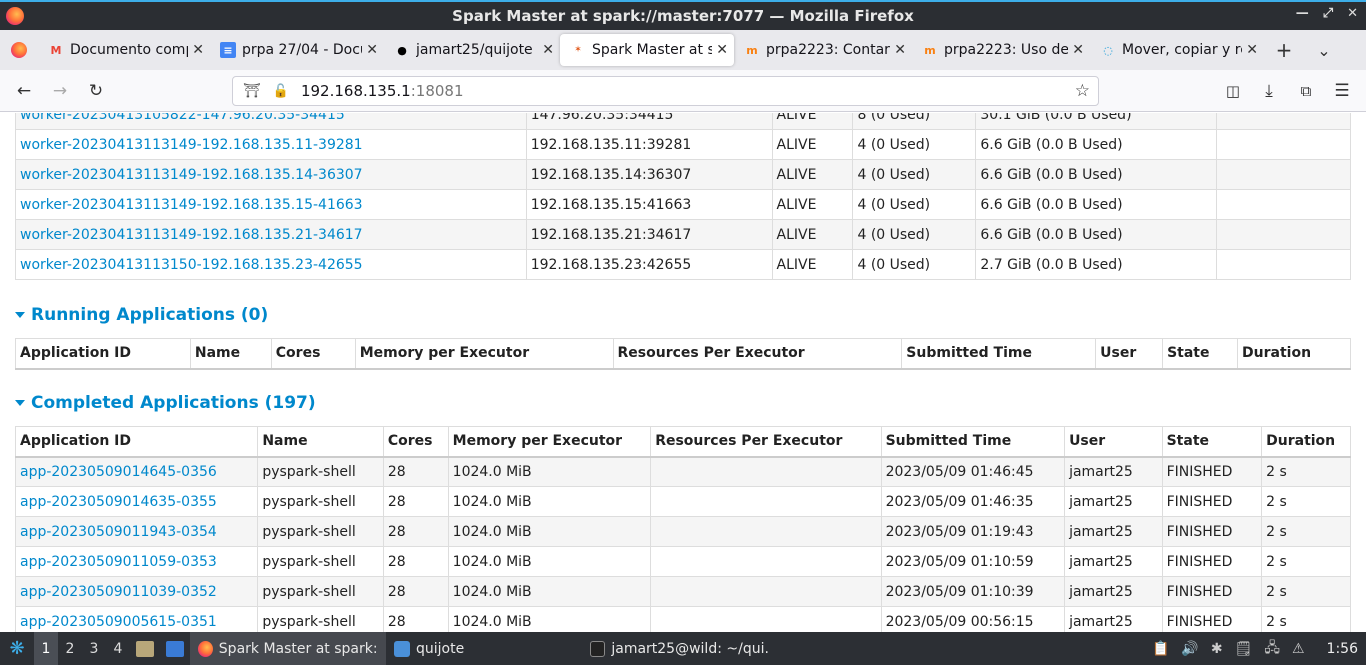 The width and height of the screenshot is (1366, 665). What do you see at coordinates (297, 50) in the screenshot?
I see `browser-tab: ≡ prpa 27/04 - Docu ✕` at bounding box center [297, 50].